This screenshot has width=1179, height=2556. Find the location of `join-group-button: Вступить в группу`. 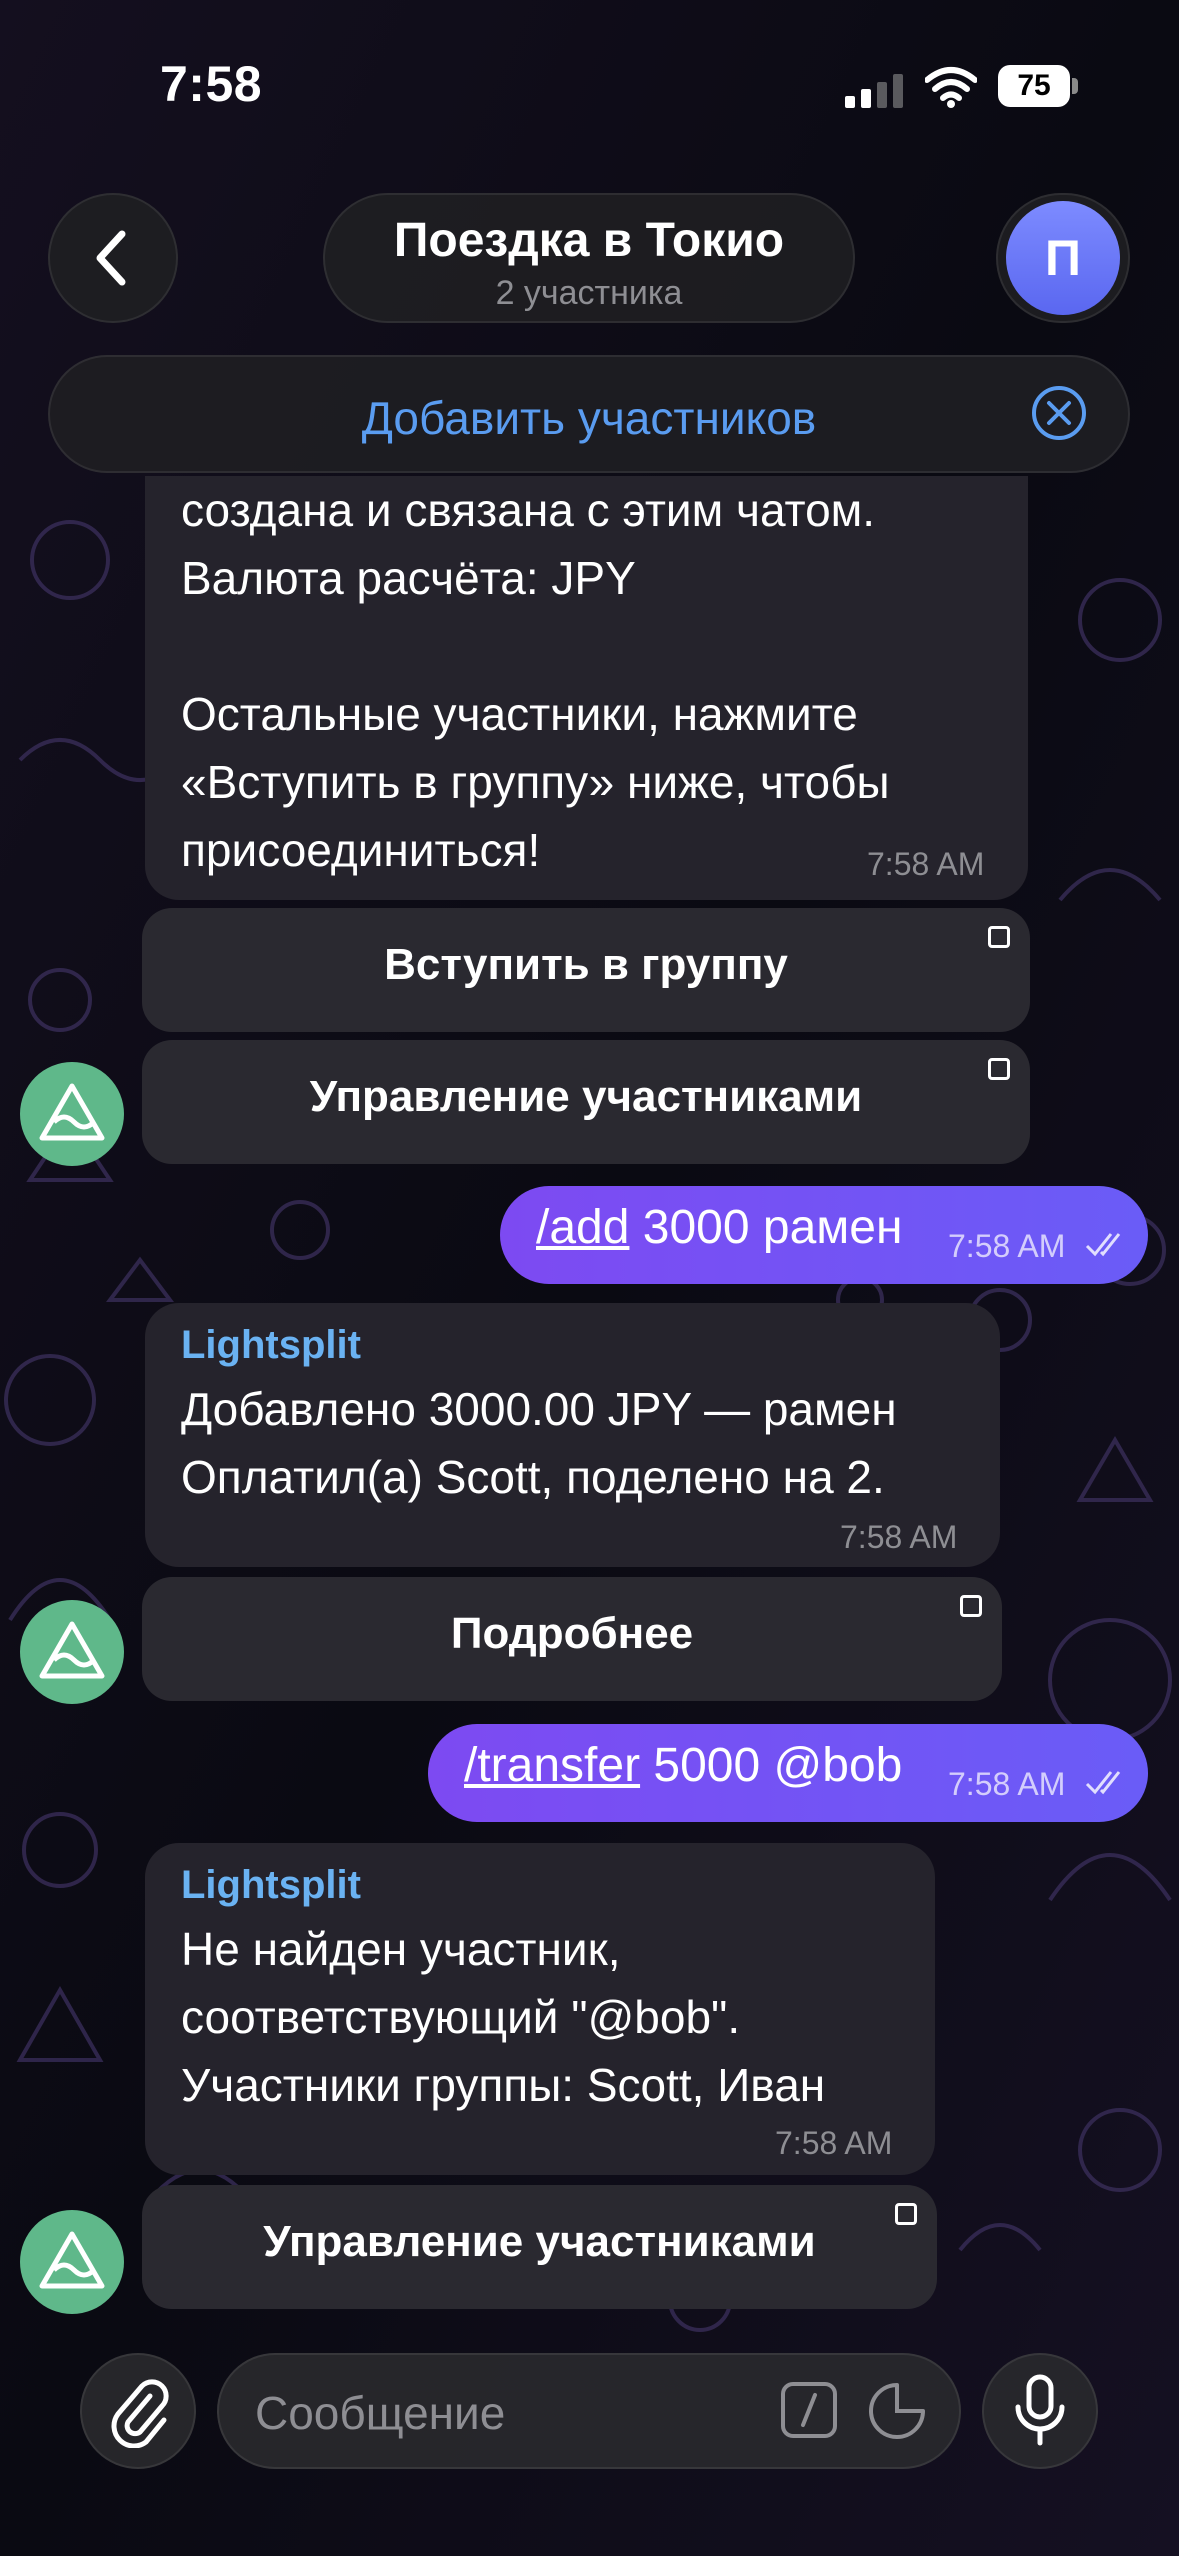

join-group-button: Вступить в группу is located at coordinates (586, 970).